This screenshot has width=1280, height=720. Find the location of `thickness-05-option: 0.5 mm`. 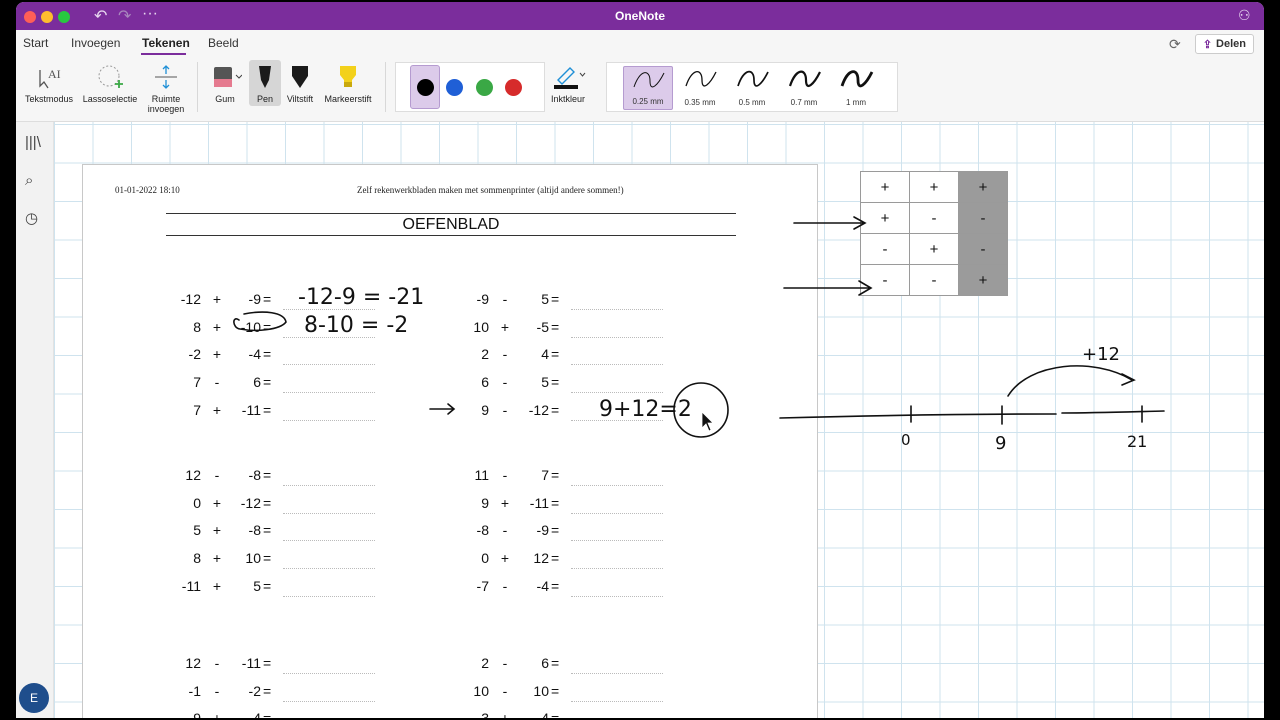

thickness-05-option: 0.5 mm is located at coordinates (752, 88).